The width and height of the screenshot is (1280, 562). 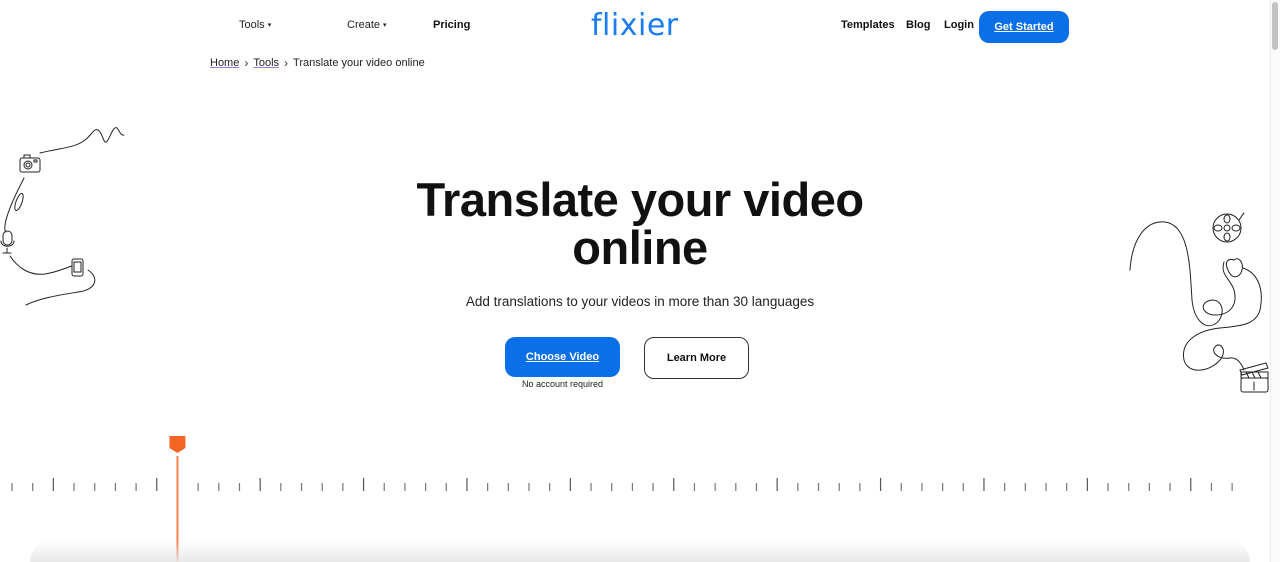 I want to click on left-doodle-decoration, so click(x=62, y=216).